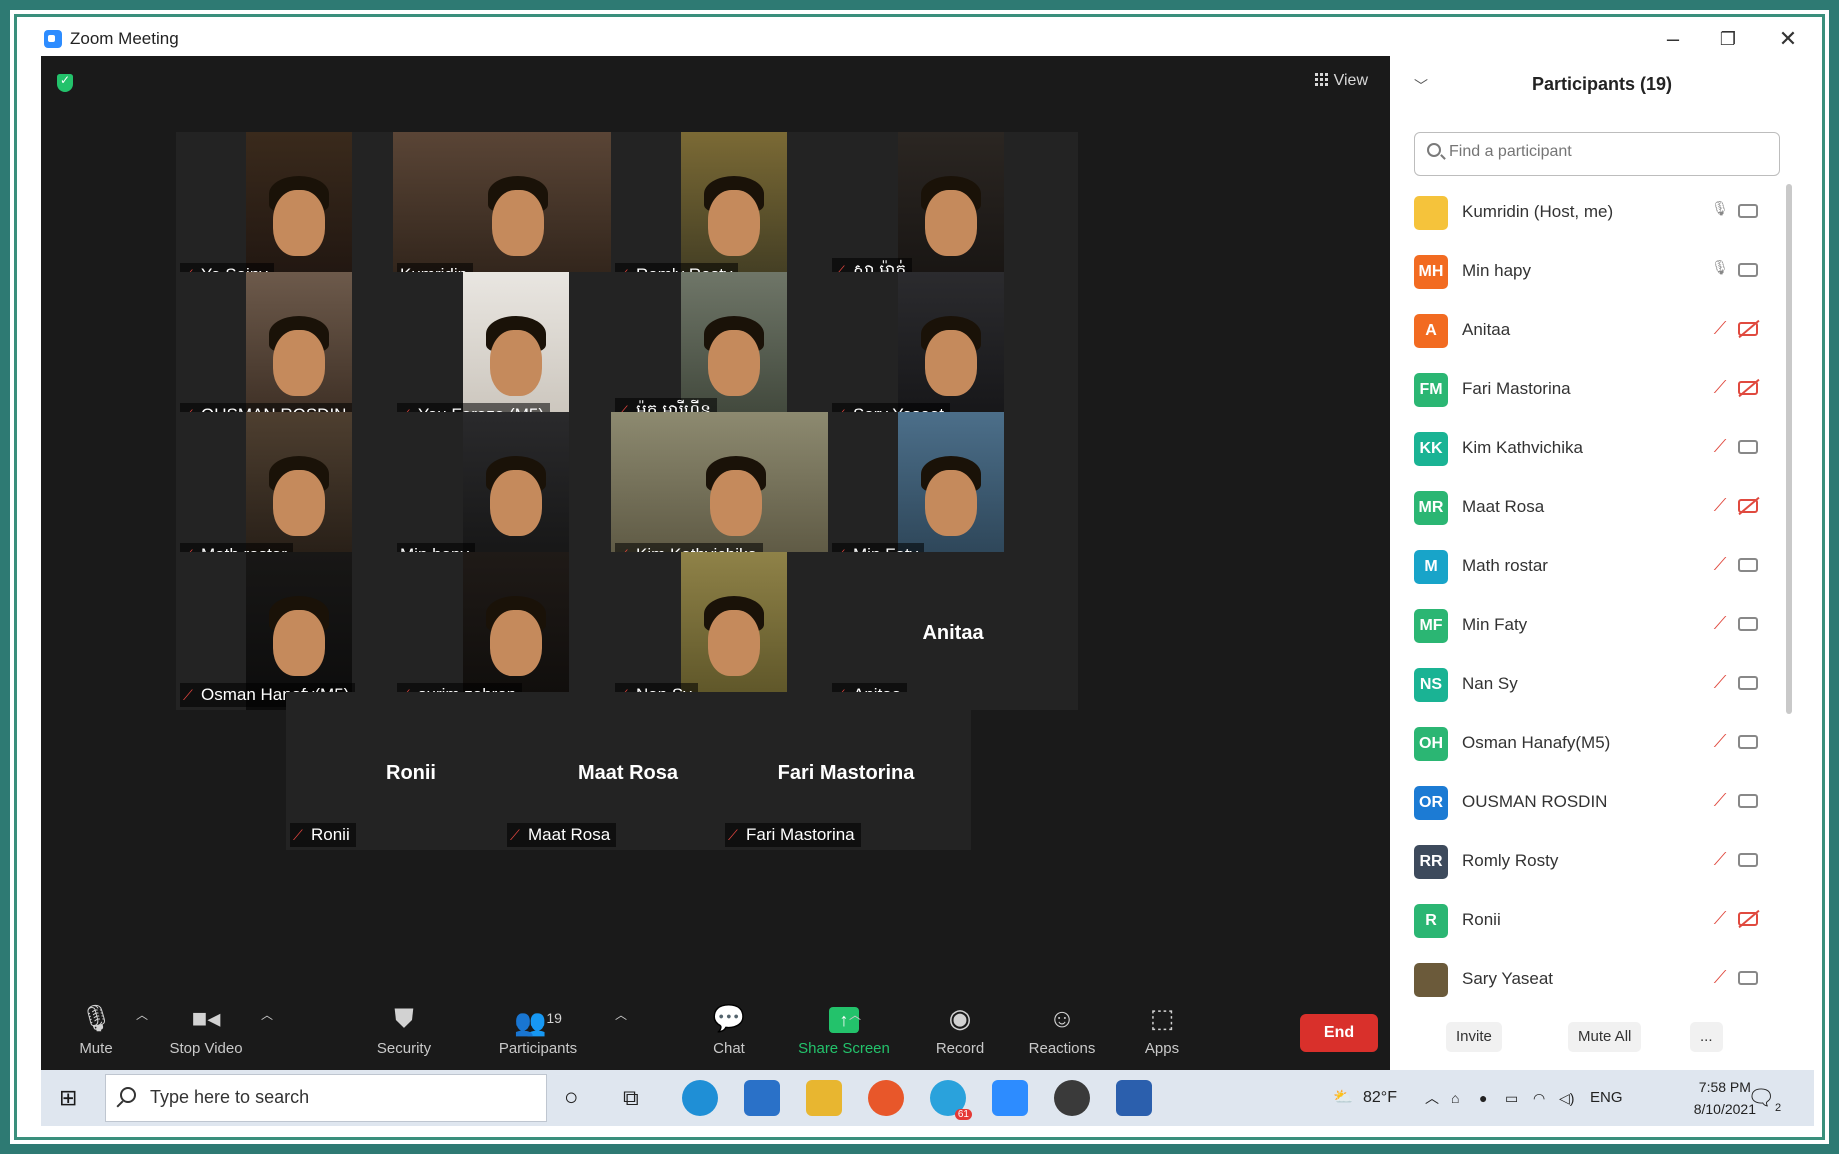  Describe the element at coordinates (1474, 1037) in the screenshot. I see `invite-button: Invite` at that location.